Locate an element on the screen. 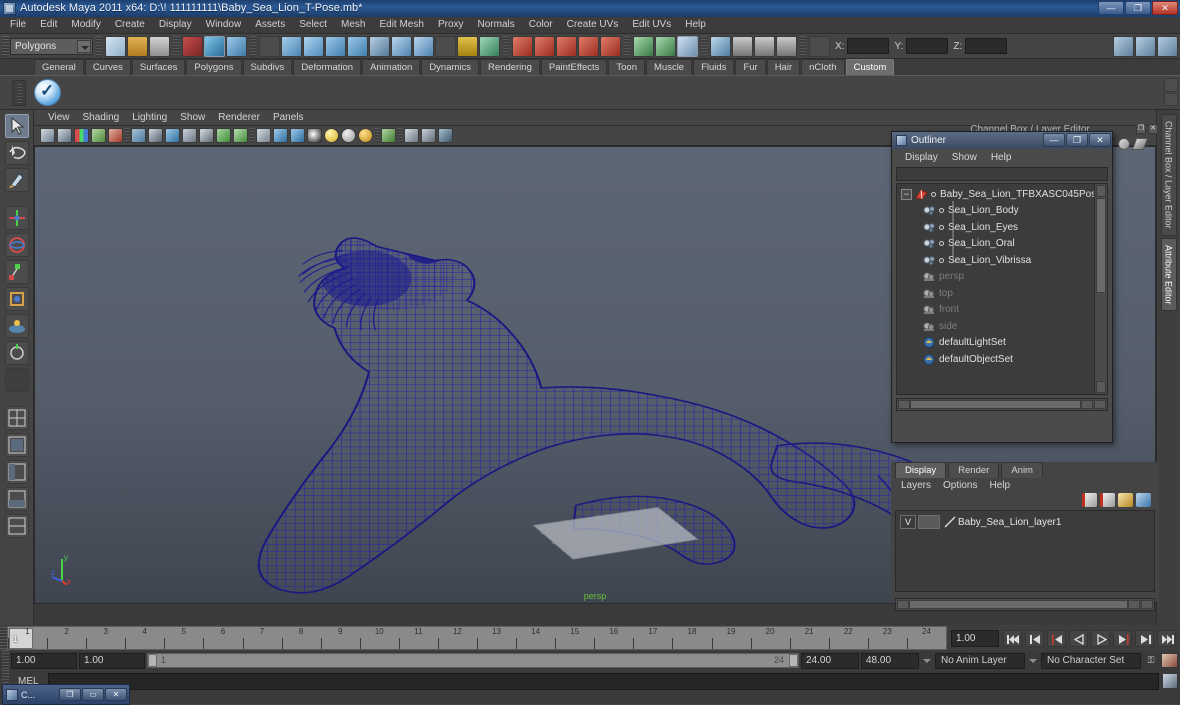 The image size is (1180, 705). animation-preferences-icon is located at coordinates (1169, 660).